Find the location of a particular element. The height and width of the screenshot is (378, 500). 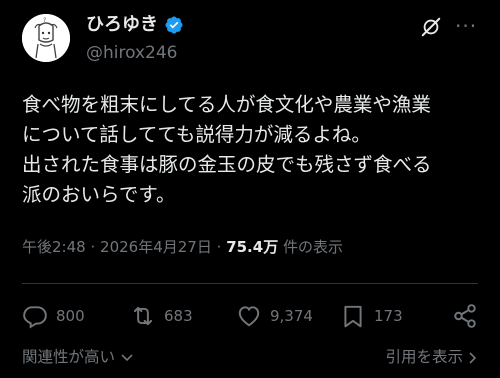

name-row: ひろゆき is located at coordinates (135, 25).